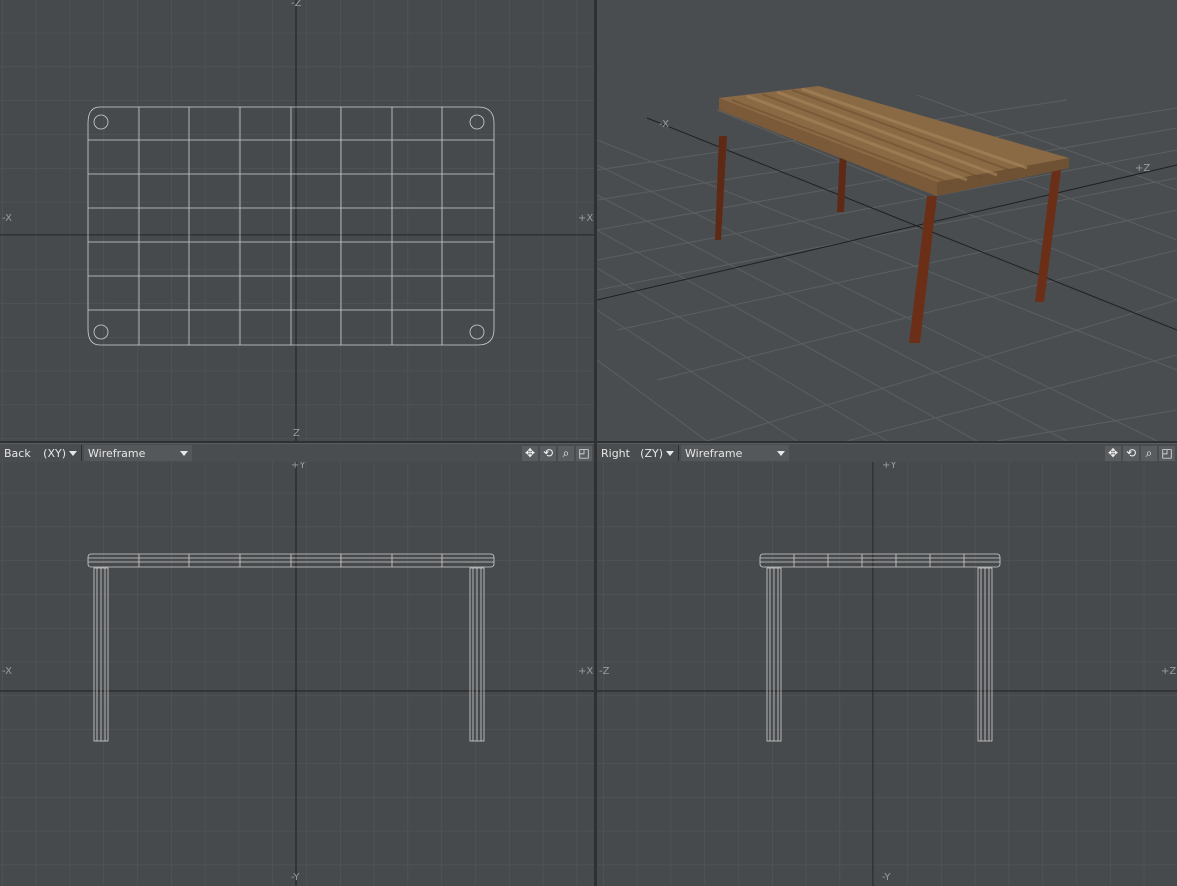  I want to click on right-viewport-toolbar: Right (ZY) Wireframe ✥ ⟲ ⌕ ◰, so click(887, 453).